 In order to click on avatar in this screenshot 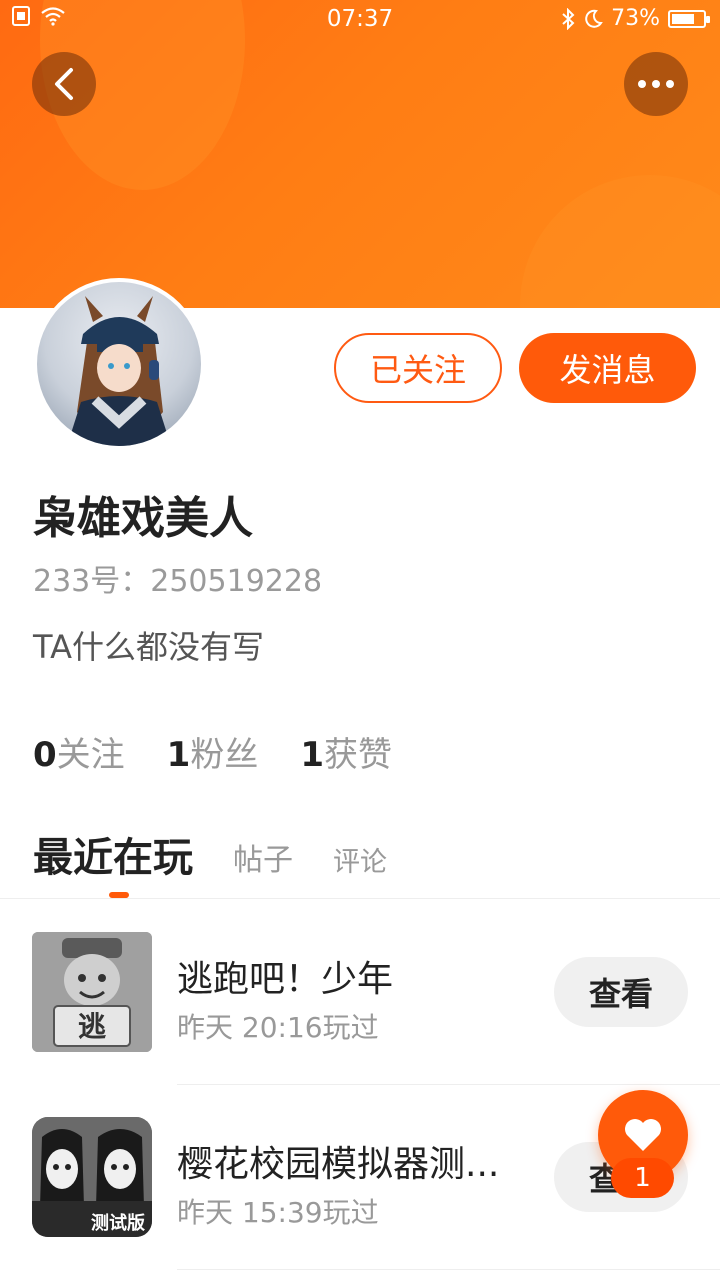, I will do `click(119, 364)`.